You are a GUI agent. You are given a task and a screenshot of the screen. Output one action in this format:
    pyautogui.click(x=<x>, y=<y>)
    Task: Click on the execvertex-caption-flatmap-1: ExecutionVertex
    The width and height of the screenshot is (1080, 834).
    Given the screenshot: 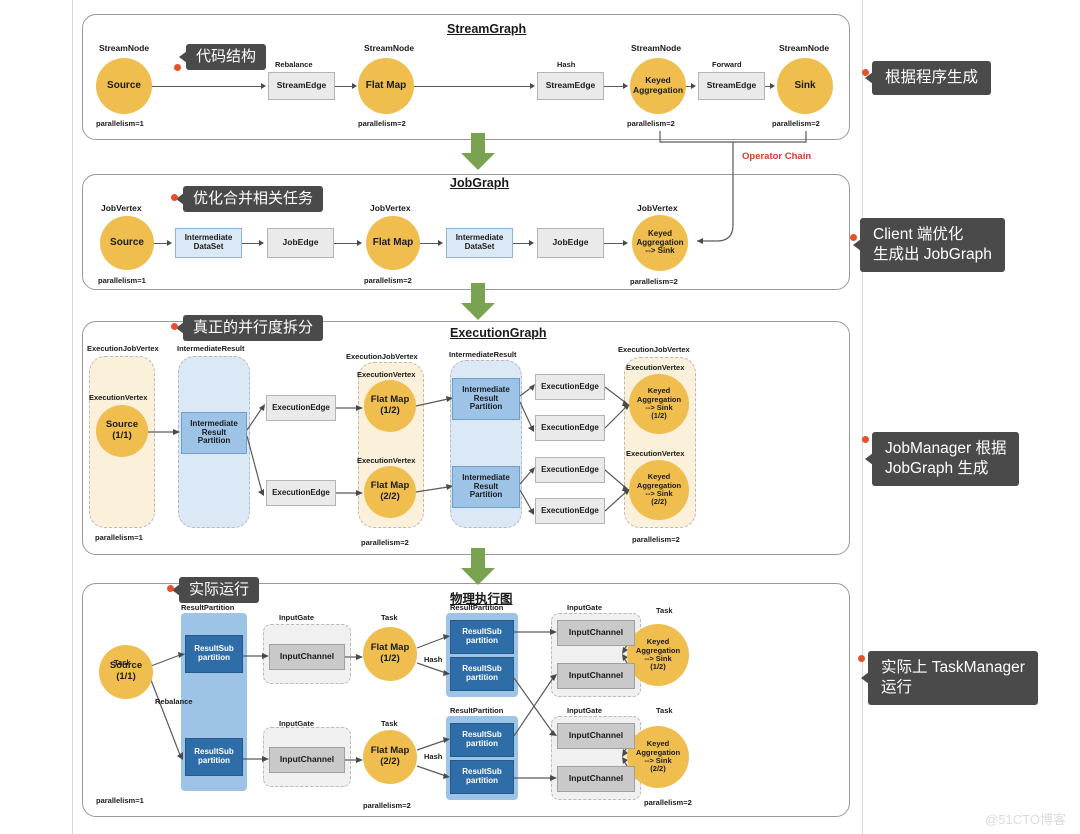 What is the action you would take?
    pyautogui.click(x=386, y=374)
    